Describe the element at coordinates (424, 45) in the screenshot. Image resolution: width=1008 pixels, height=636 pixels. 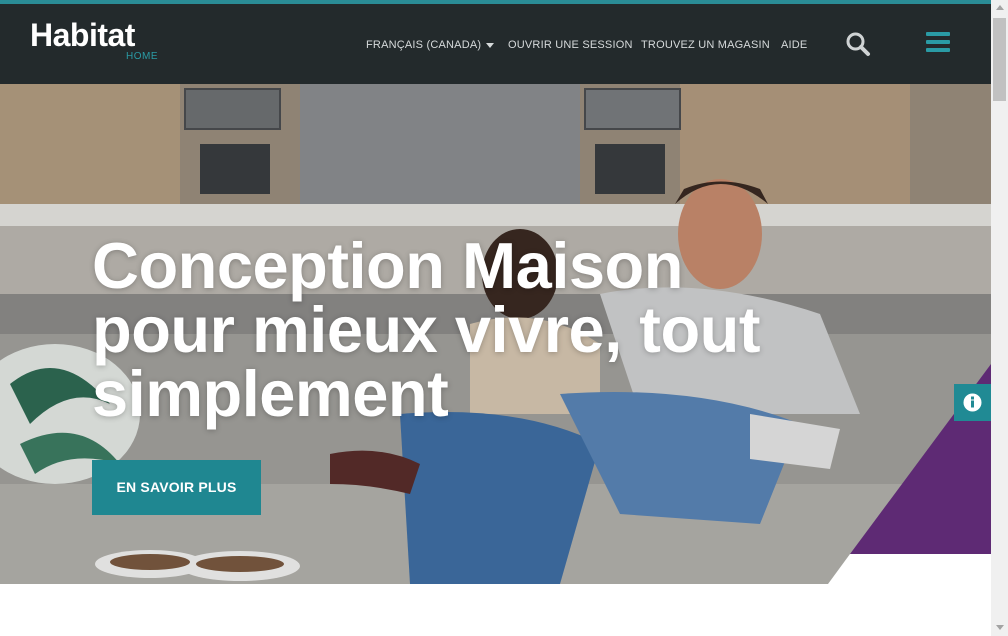
I see `language-label: FRANÇAIS (CANADA)` at that location.